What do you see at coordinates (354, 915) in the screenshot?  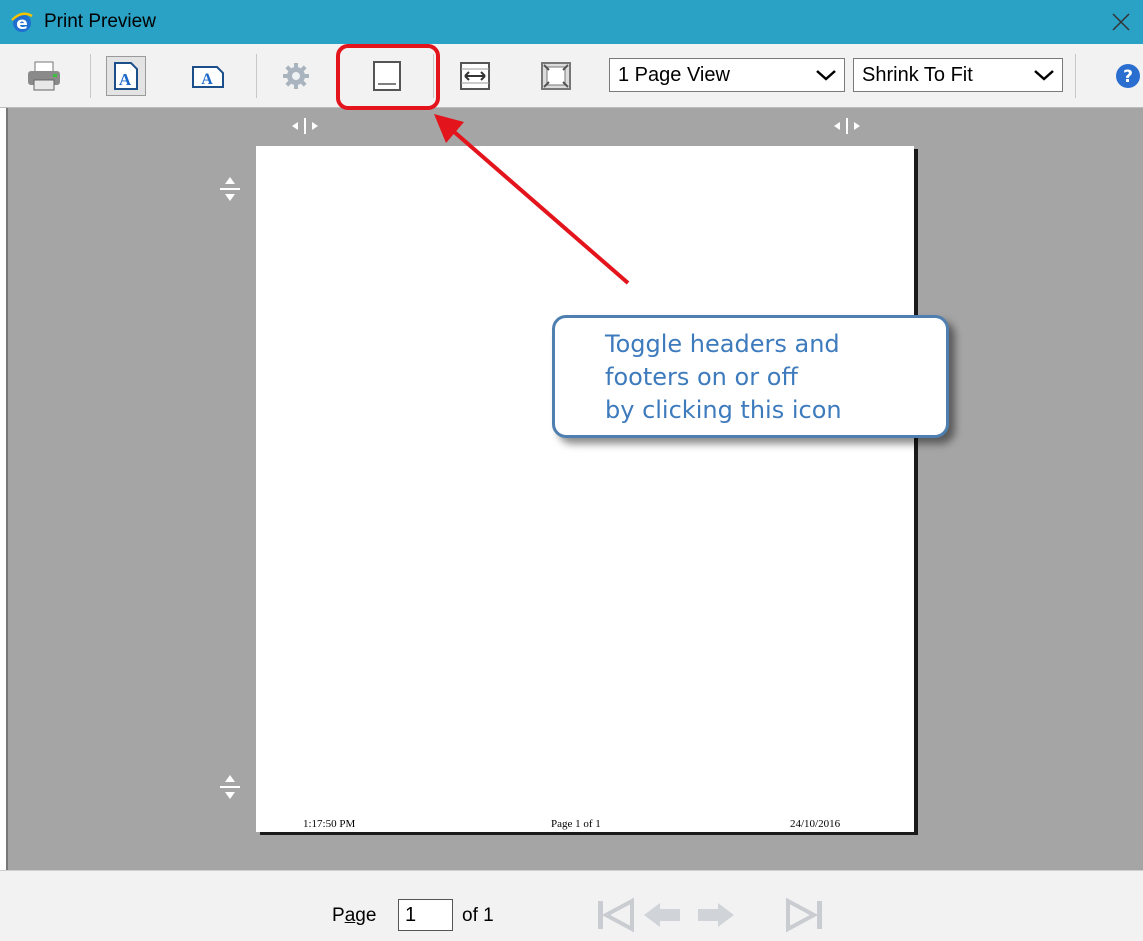 I see `page-label: Page` at bounding box center [354, 915].